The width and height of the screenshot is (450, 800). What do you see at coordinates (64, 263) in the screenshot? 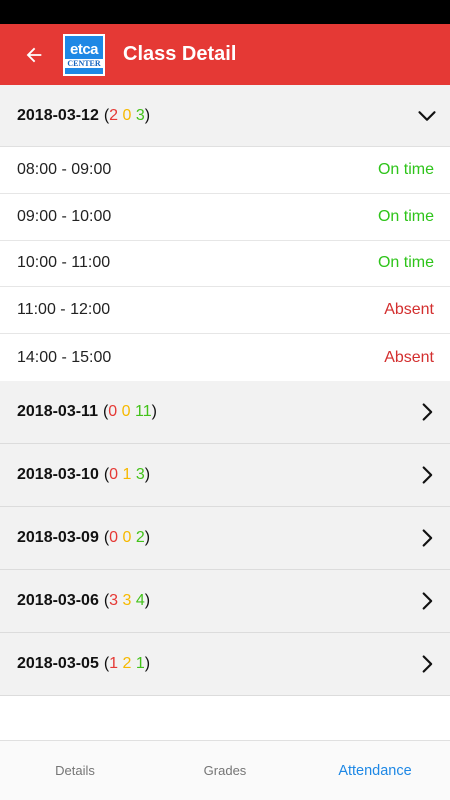
I see `slot-time: 10:00 - 11:00` at bounding box center [64, 263].